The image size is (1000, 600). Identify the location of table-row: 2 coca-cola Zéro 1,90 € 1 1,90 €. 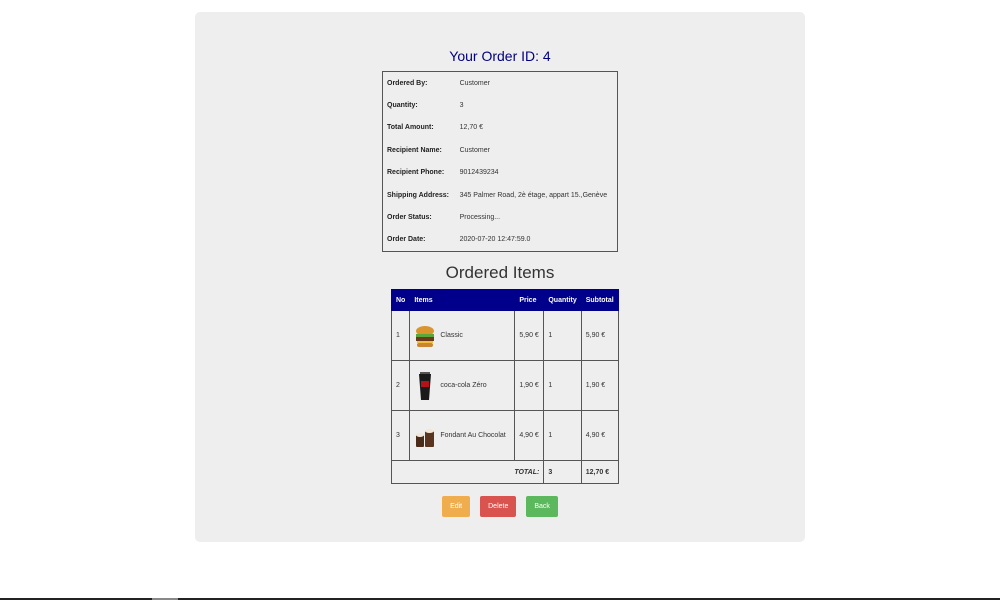
(504, 385).